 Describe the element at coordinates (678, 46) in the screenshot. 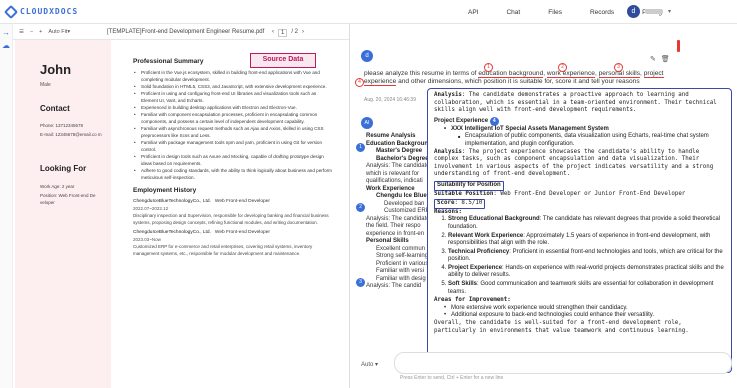

I see `close-marker` at that location.